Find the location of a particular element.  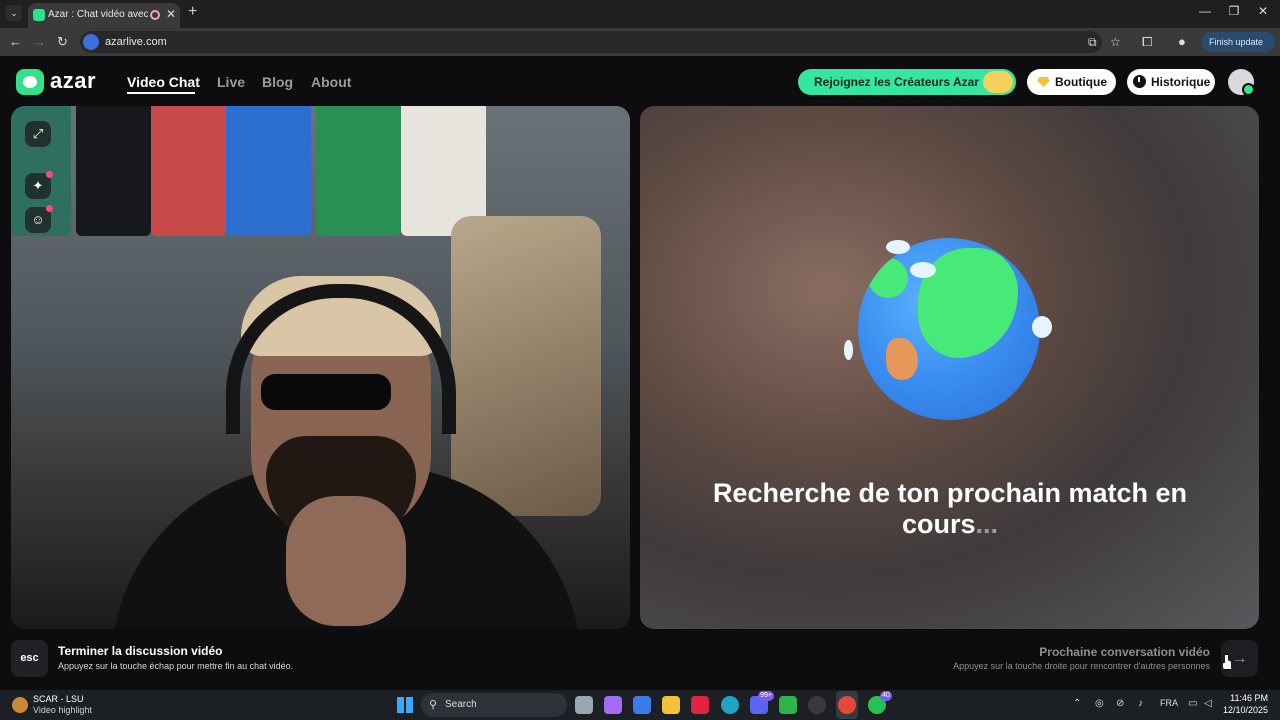

globe-illustration is located at coordinates (949, 329).